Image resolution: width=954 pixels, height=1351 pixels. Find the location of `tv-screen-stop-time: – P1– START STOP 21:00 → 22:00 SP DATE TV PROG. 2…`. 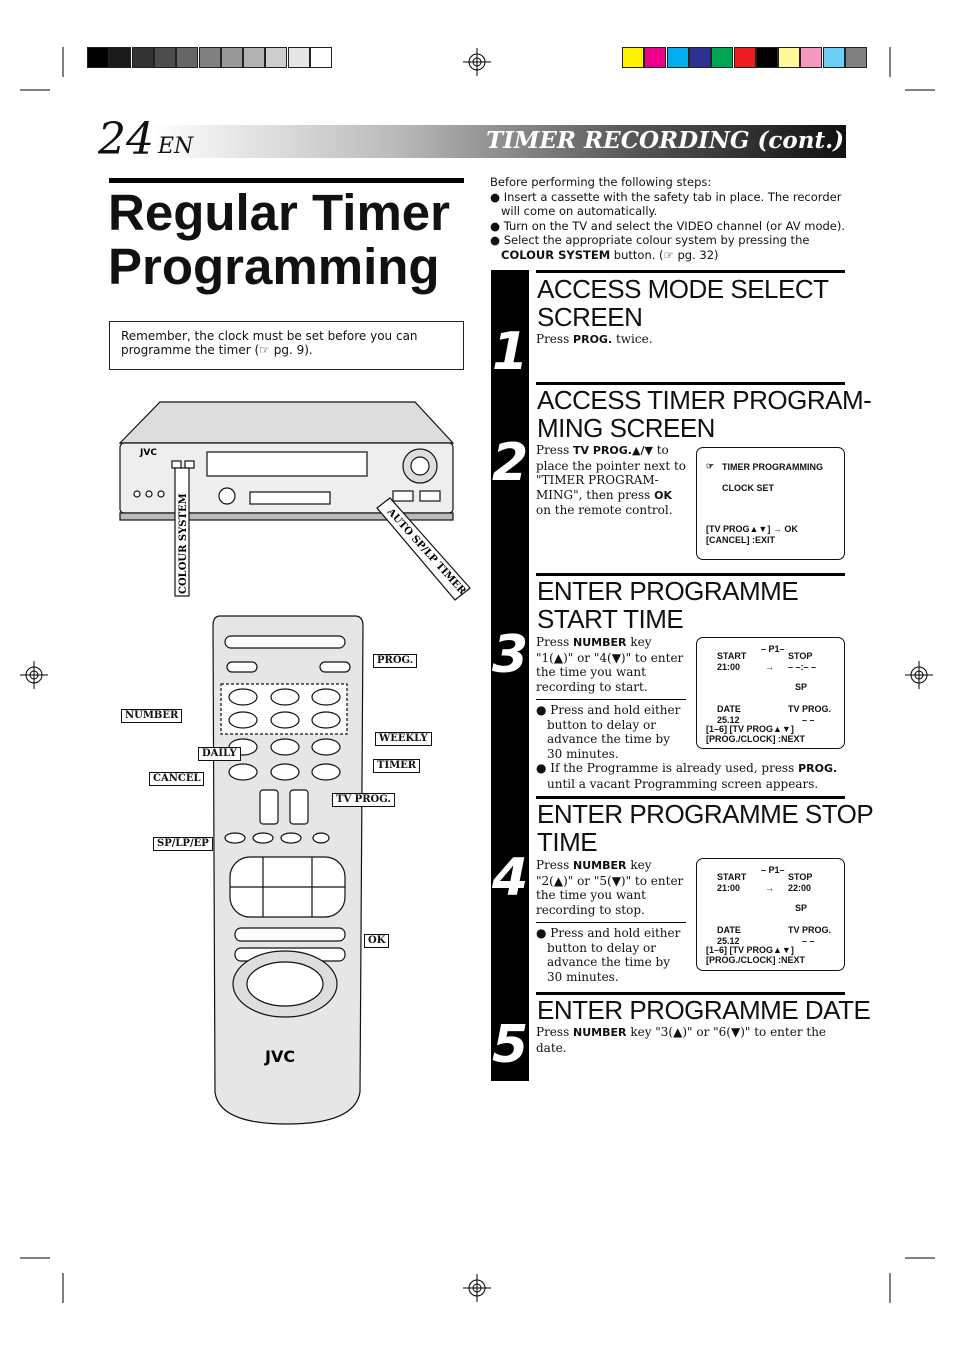

tv-screen-stop-time: – P1– START STOP 21:00 → 22:00 SP DATE TV PROG. 2… is located at coordinates (770, 914).